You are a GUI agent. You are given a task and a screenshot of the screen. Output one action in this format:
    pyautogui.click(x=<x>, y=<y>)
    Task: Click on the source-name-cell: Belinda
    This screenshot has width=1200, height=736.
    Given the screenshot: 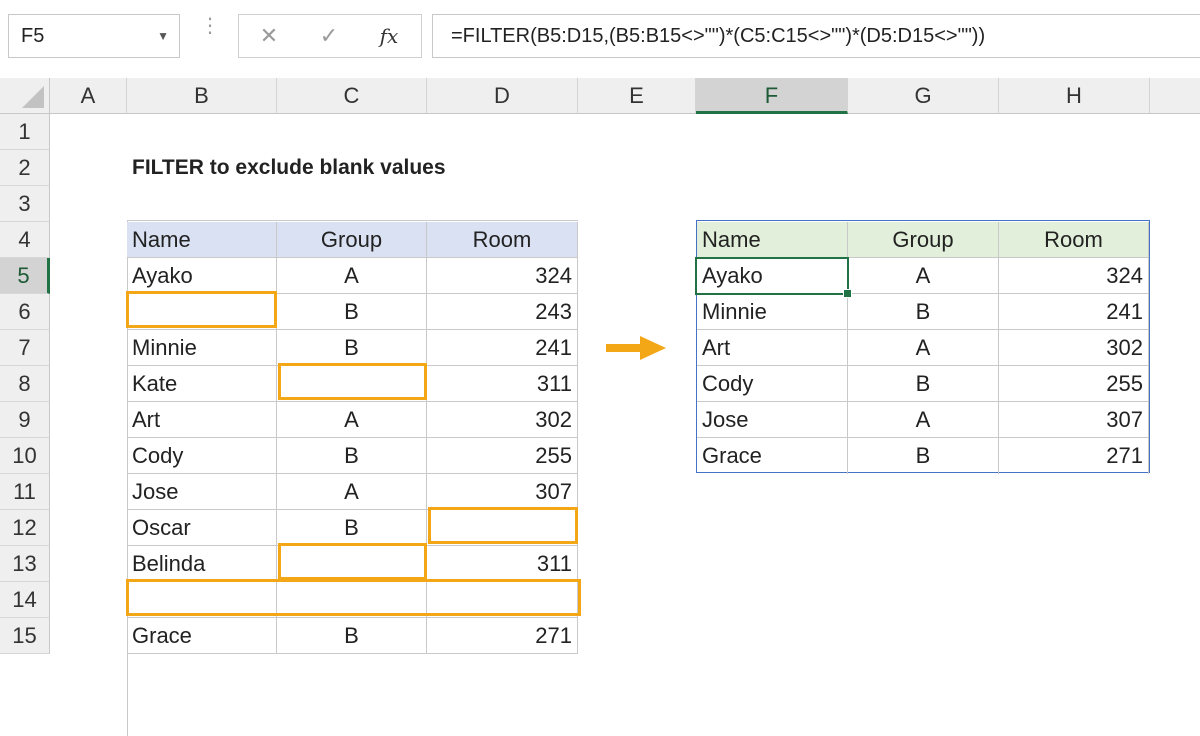 What is the action you would take?
    pyautogui.click(x=202, y=564)
    